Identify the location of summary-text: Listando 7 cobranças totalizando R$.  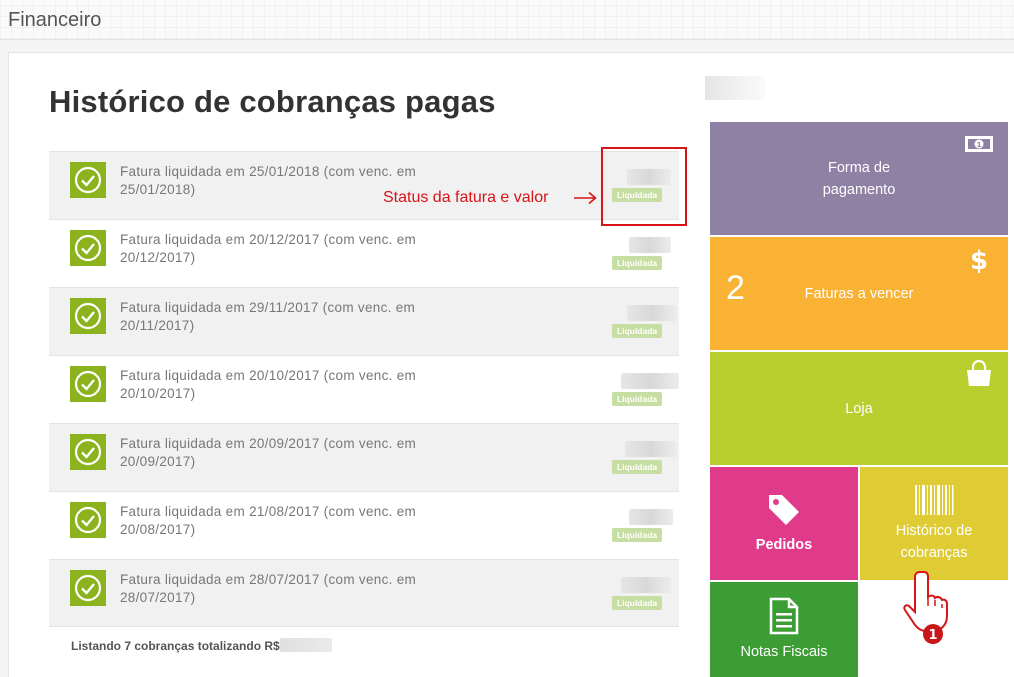
(175, 646).